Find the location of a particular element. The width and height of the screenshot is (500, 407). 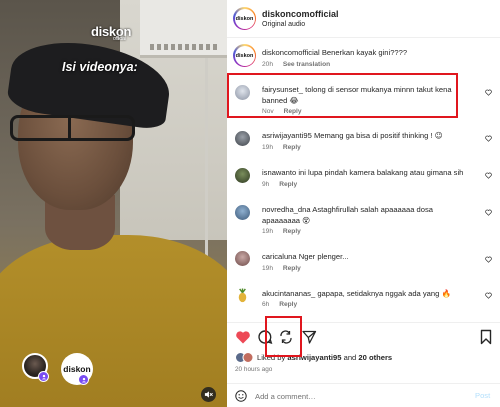

comment-body: Memang ga bisa di positif thinking ! 😉 is located at coordinates (378, 135).